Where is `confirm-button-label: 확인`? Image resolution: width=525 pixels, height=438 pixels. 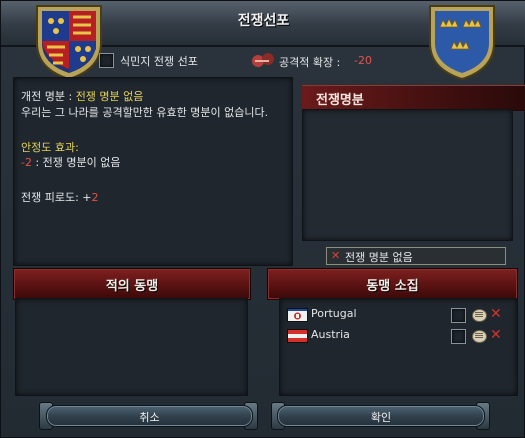
confirm-button-label: 확인 is located at coordinates (381, 417).